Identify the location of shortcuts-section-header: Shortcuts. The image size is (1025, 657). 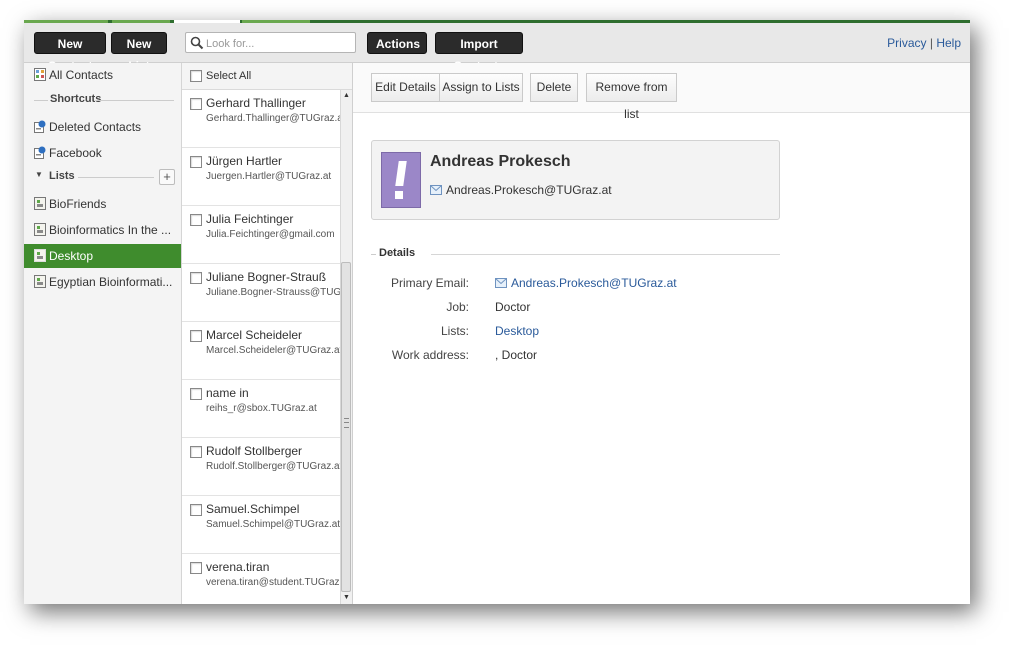
(102, 100).